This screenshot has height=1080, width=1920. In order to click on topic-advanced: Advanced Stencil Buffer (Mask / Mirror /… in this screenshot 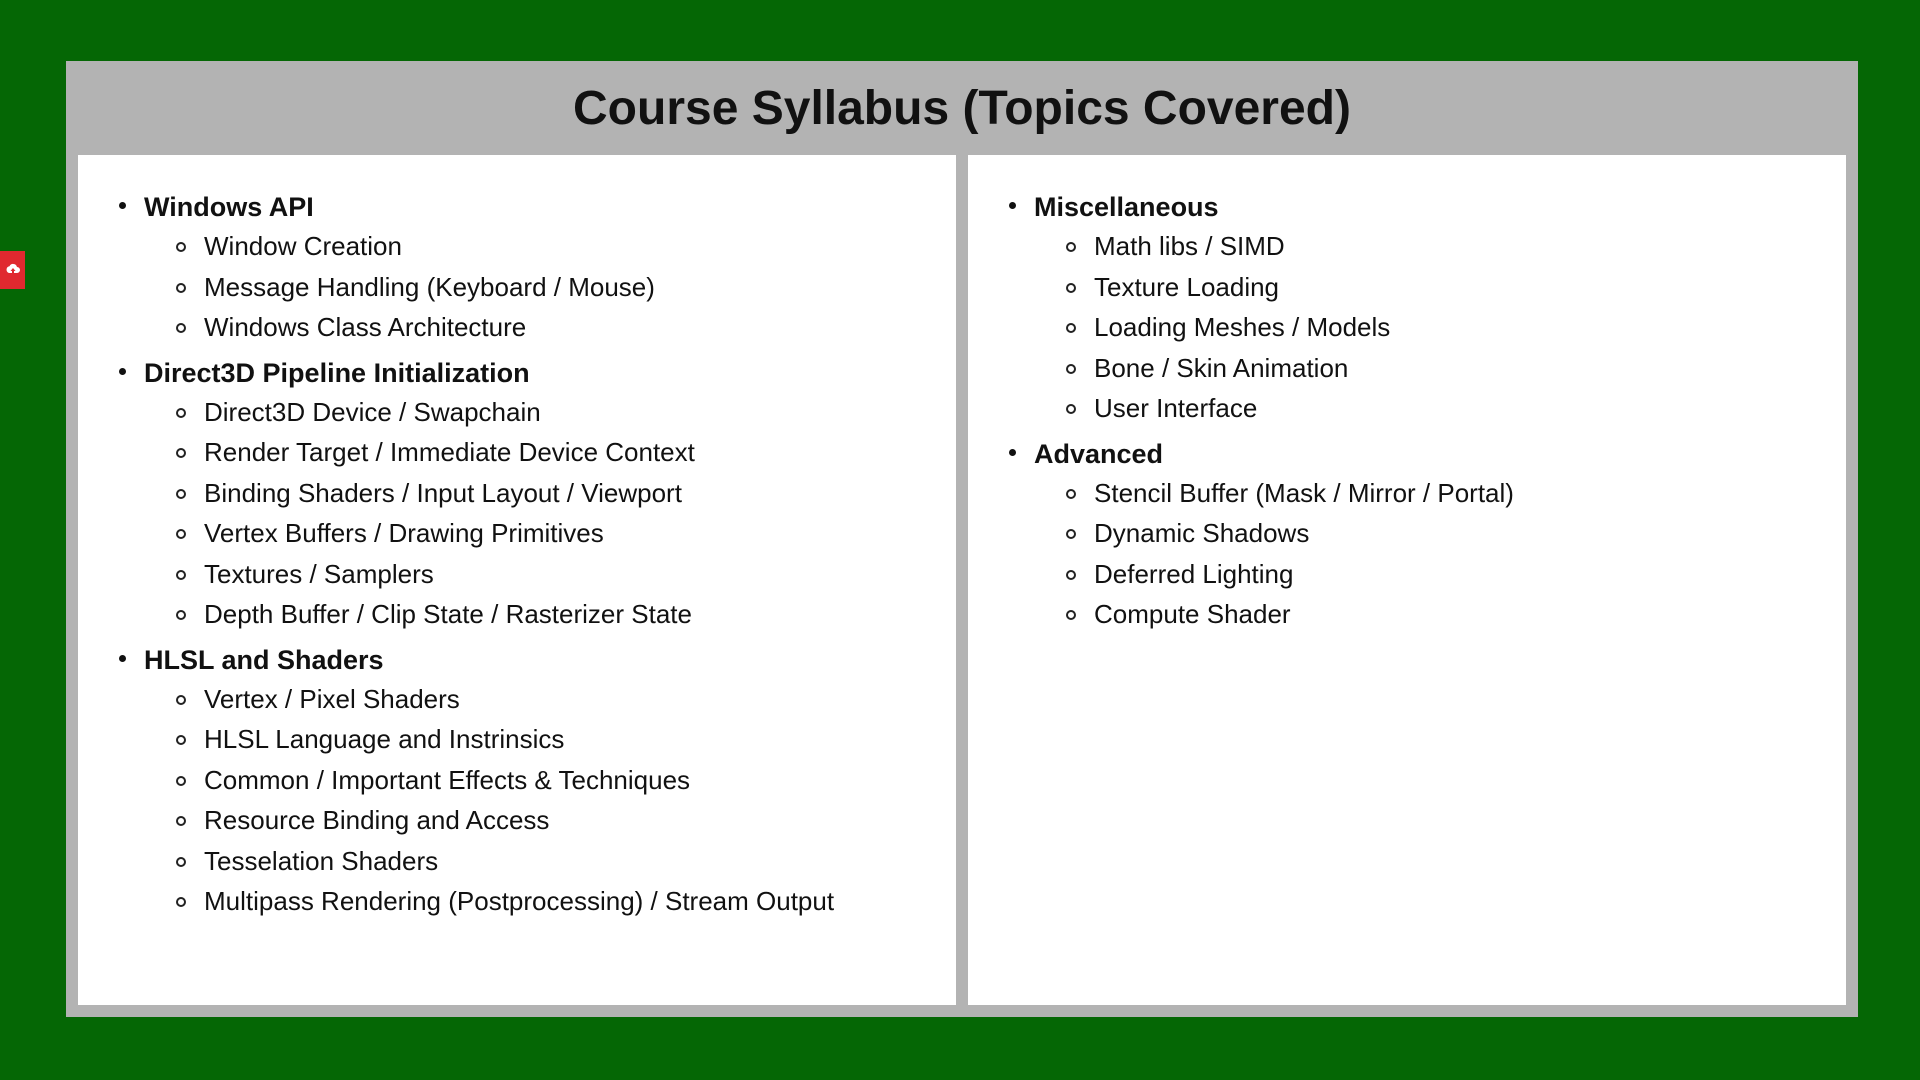, I will do `click(1407, 535)`.